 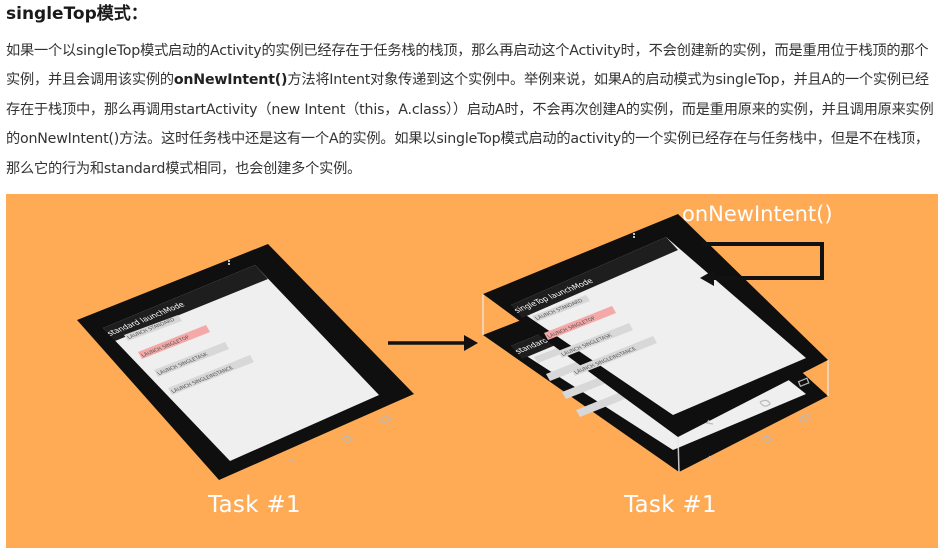 I want to click on right-task-caption: Task #1, so click(x=670, y=505).